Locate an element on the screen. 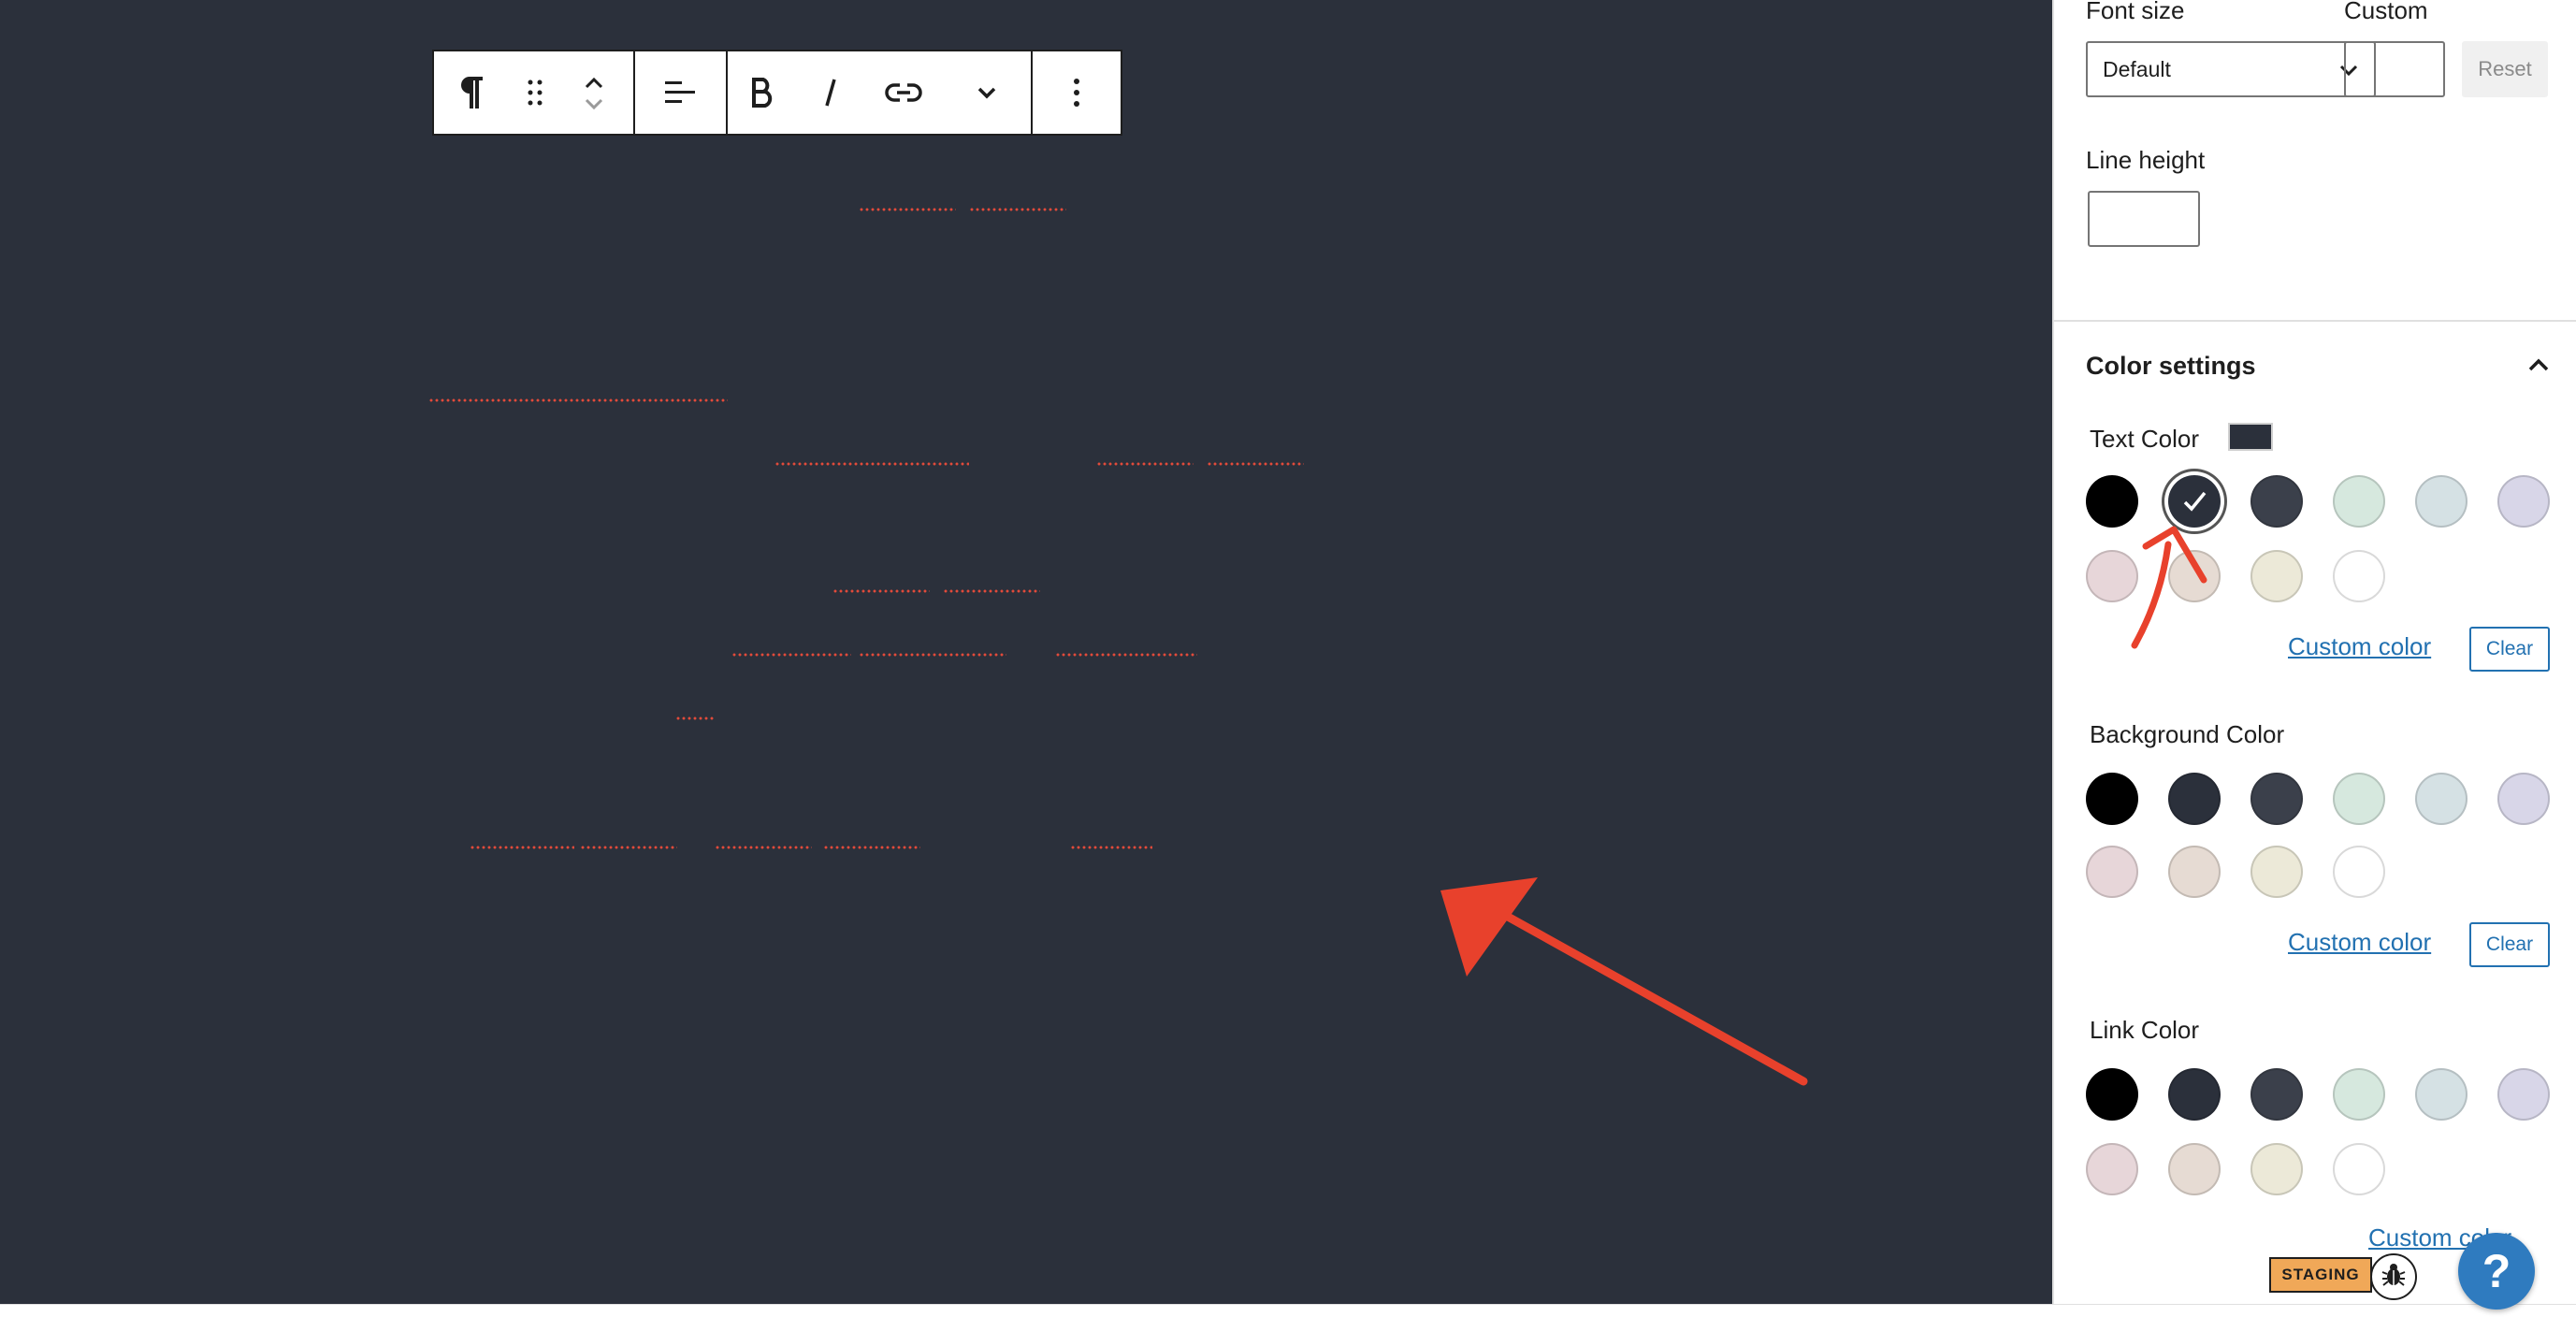 Image resolution: width=2576 pixels, height=1317 pixels. background-color-label: Background Color is located at coordinates (2187, 734).